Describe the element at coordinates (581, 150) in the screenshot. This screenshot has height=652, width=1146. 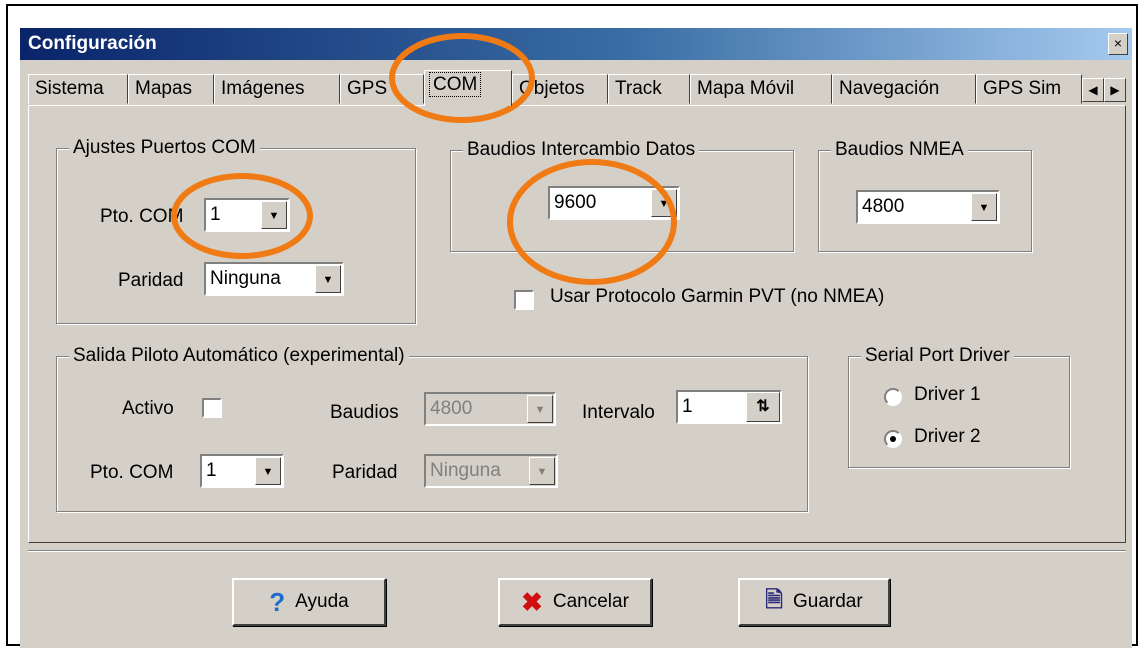
I see `group-title: Baudios Intercambio Datos` at that location.